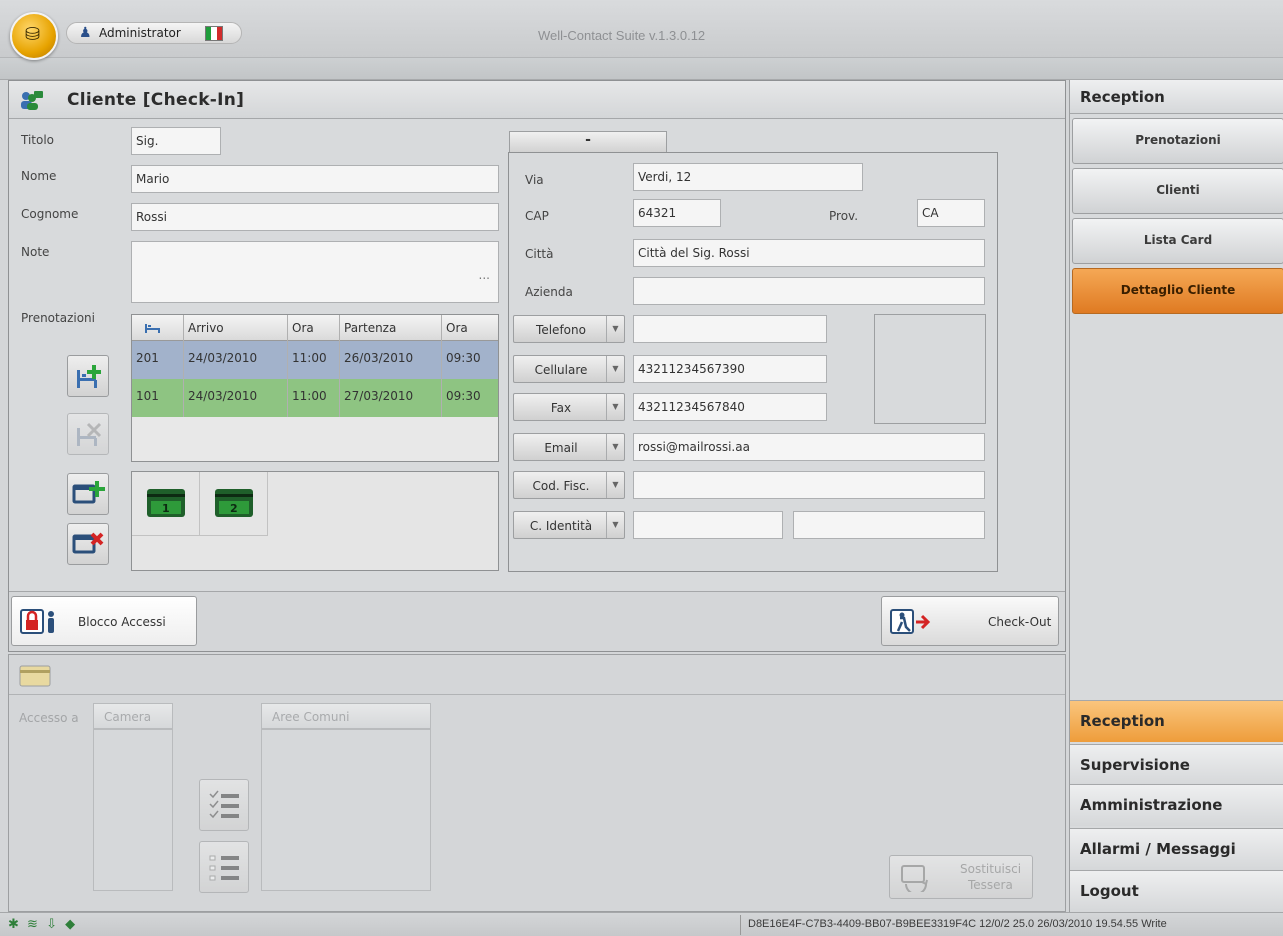  What do you see at coordinates (315, 179) in the screenshot?
I see `nome-field: Mario` at bounding box center [315, 179].